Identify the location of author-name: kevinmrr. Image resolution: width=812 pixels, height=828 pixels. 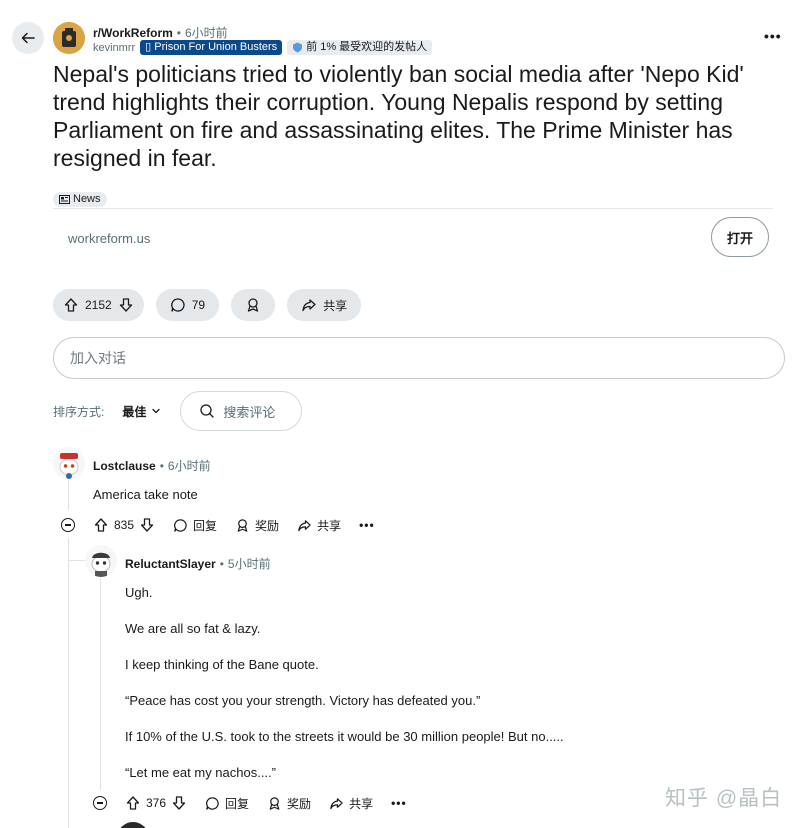
(114, 48).